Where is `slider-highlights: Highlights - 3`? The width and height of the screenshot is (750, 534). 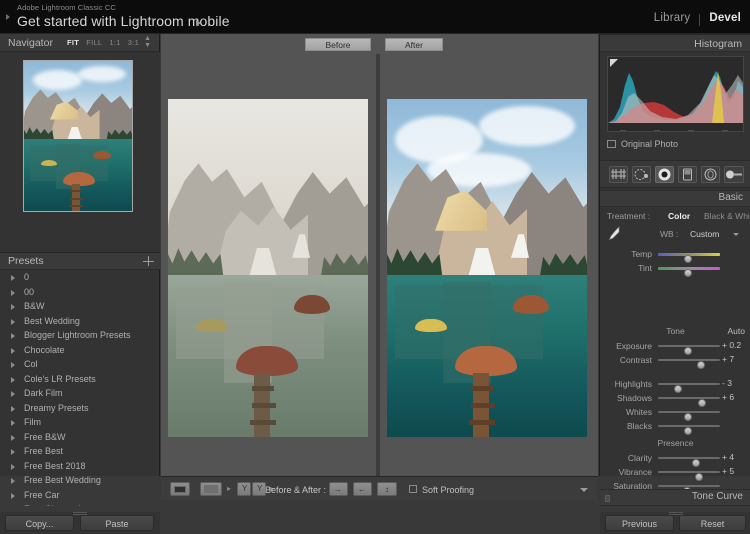
slider-highlights: Highlights - 3 is located at coordinates (675, 385).